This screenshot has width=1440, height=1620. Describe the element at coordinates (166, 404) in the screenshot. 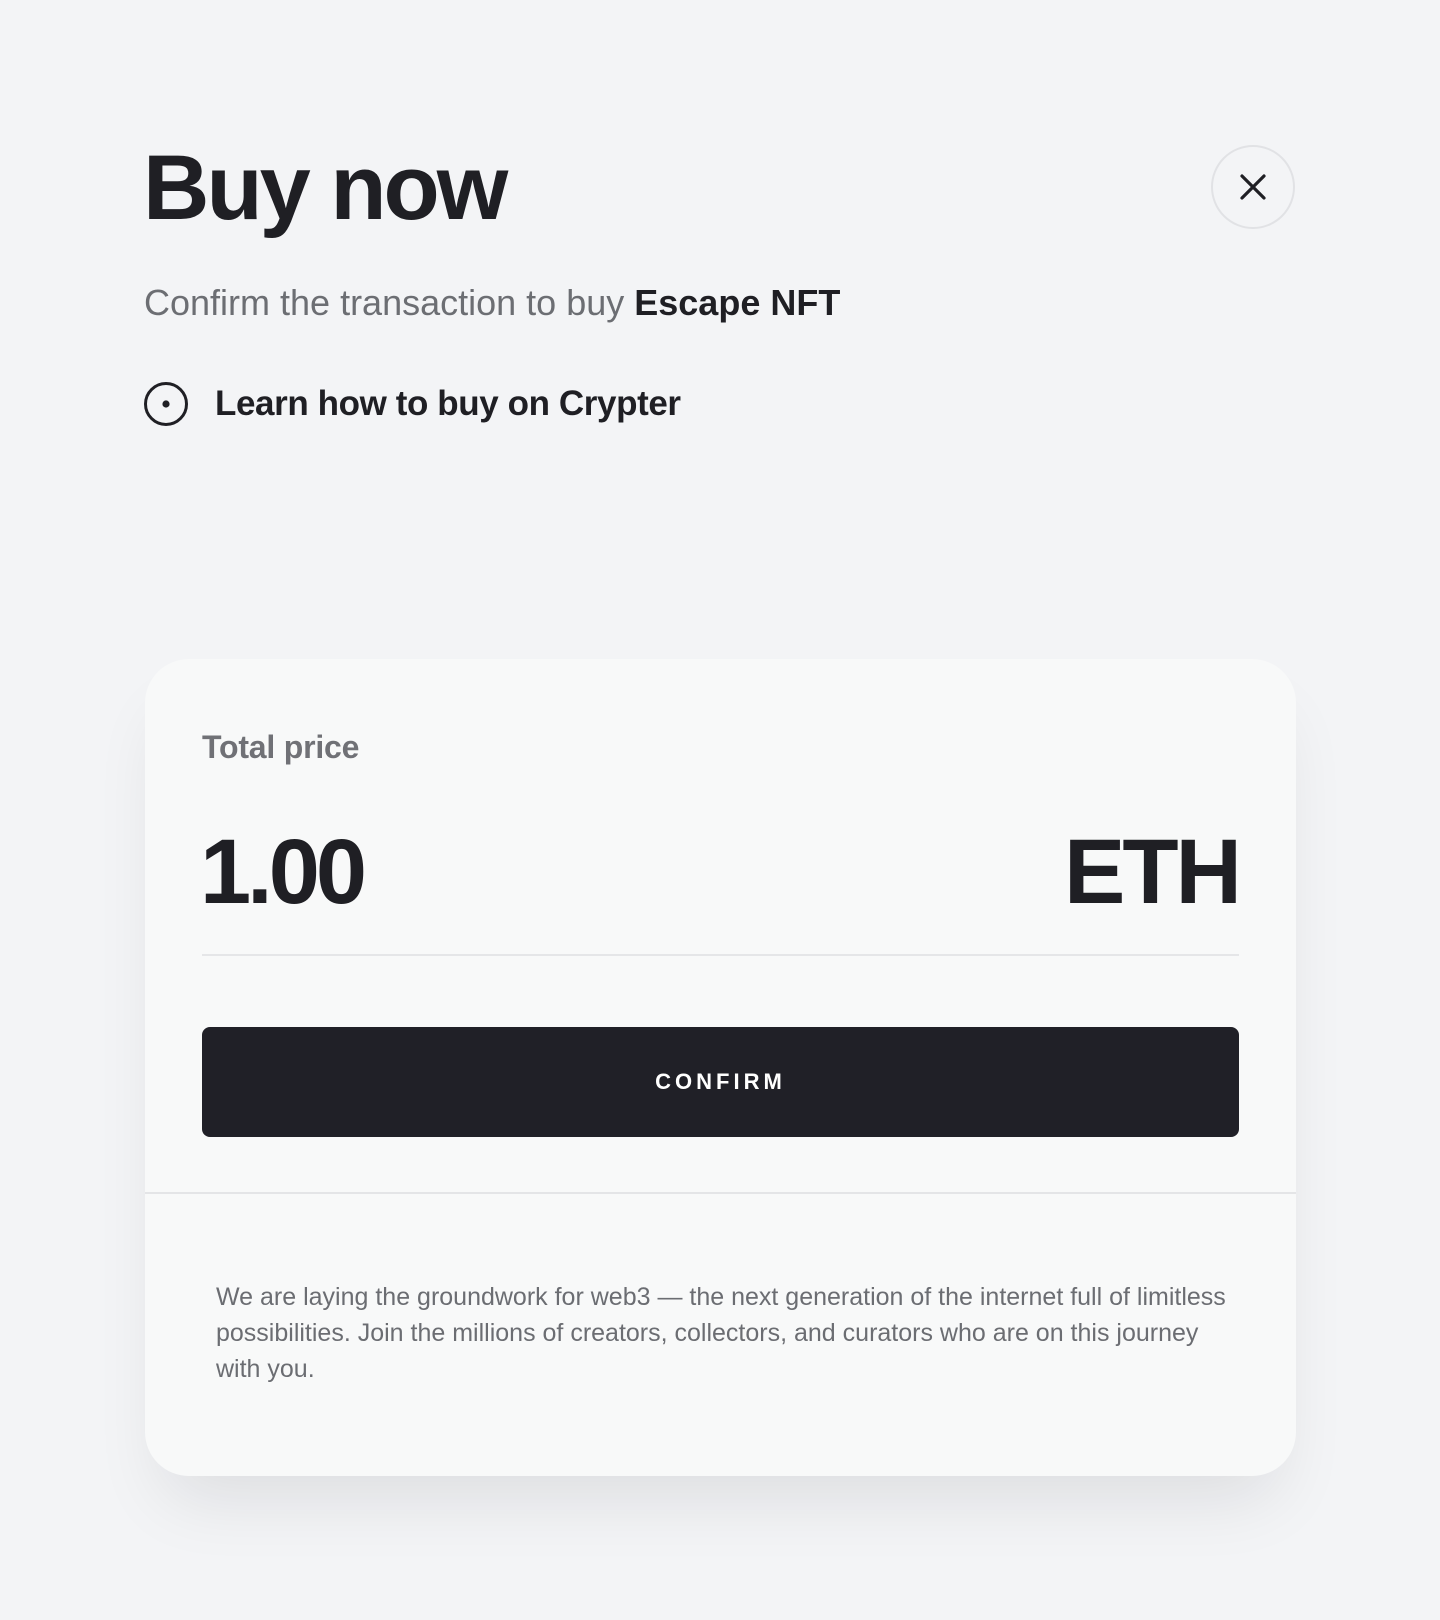

I see `circle-dot-icon` at that location.